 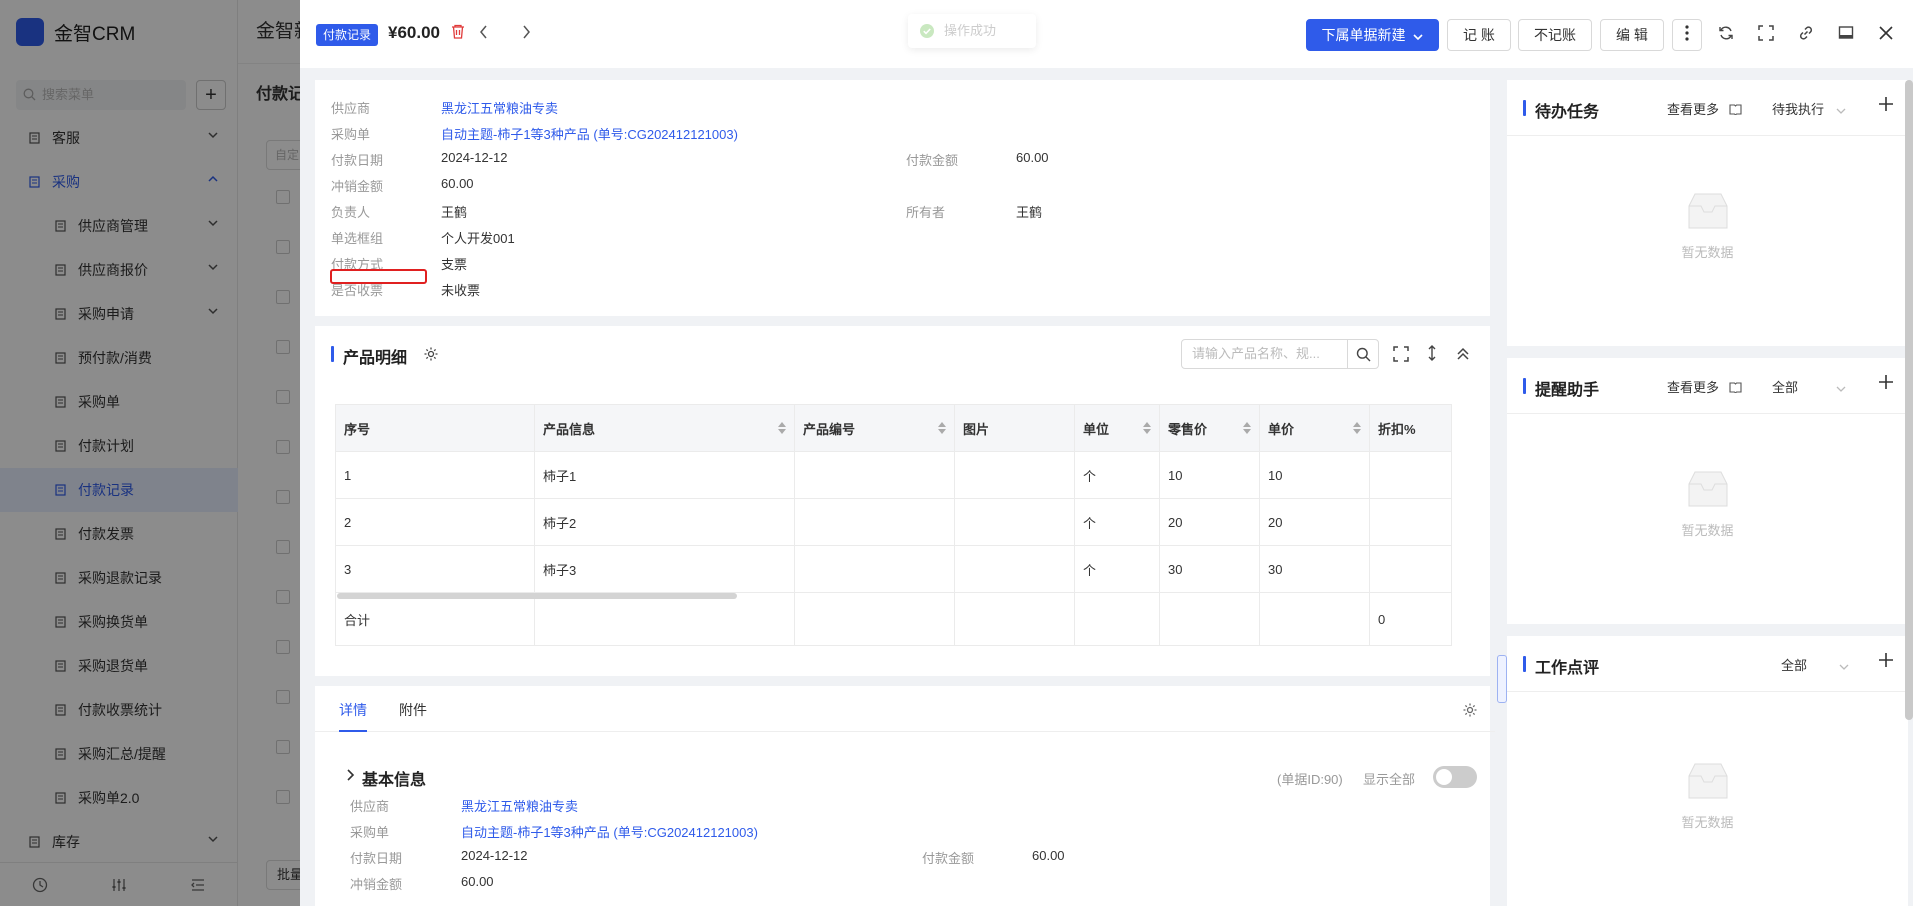 I want to click on owner-label: 所有者, so click(x=926, y=212).